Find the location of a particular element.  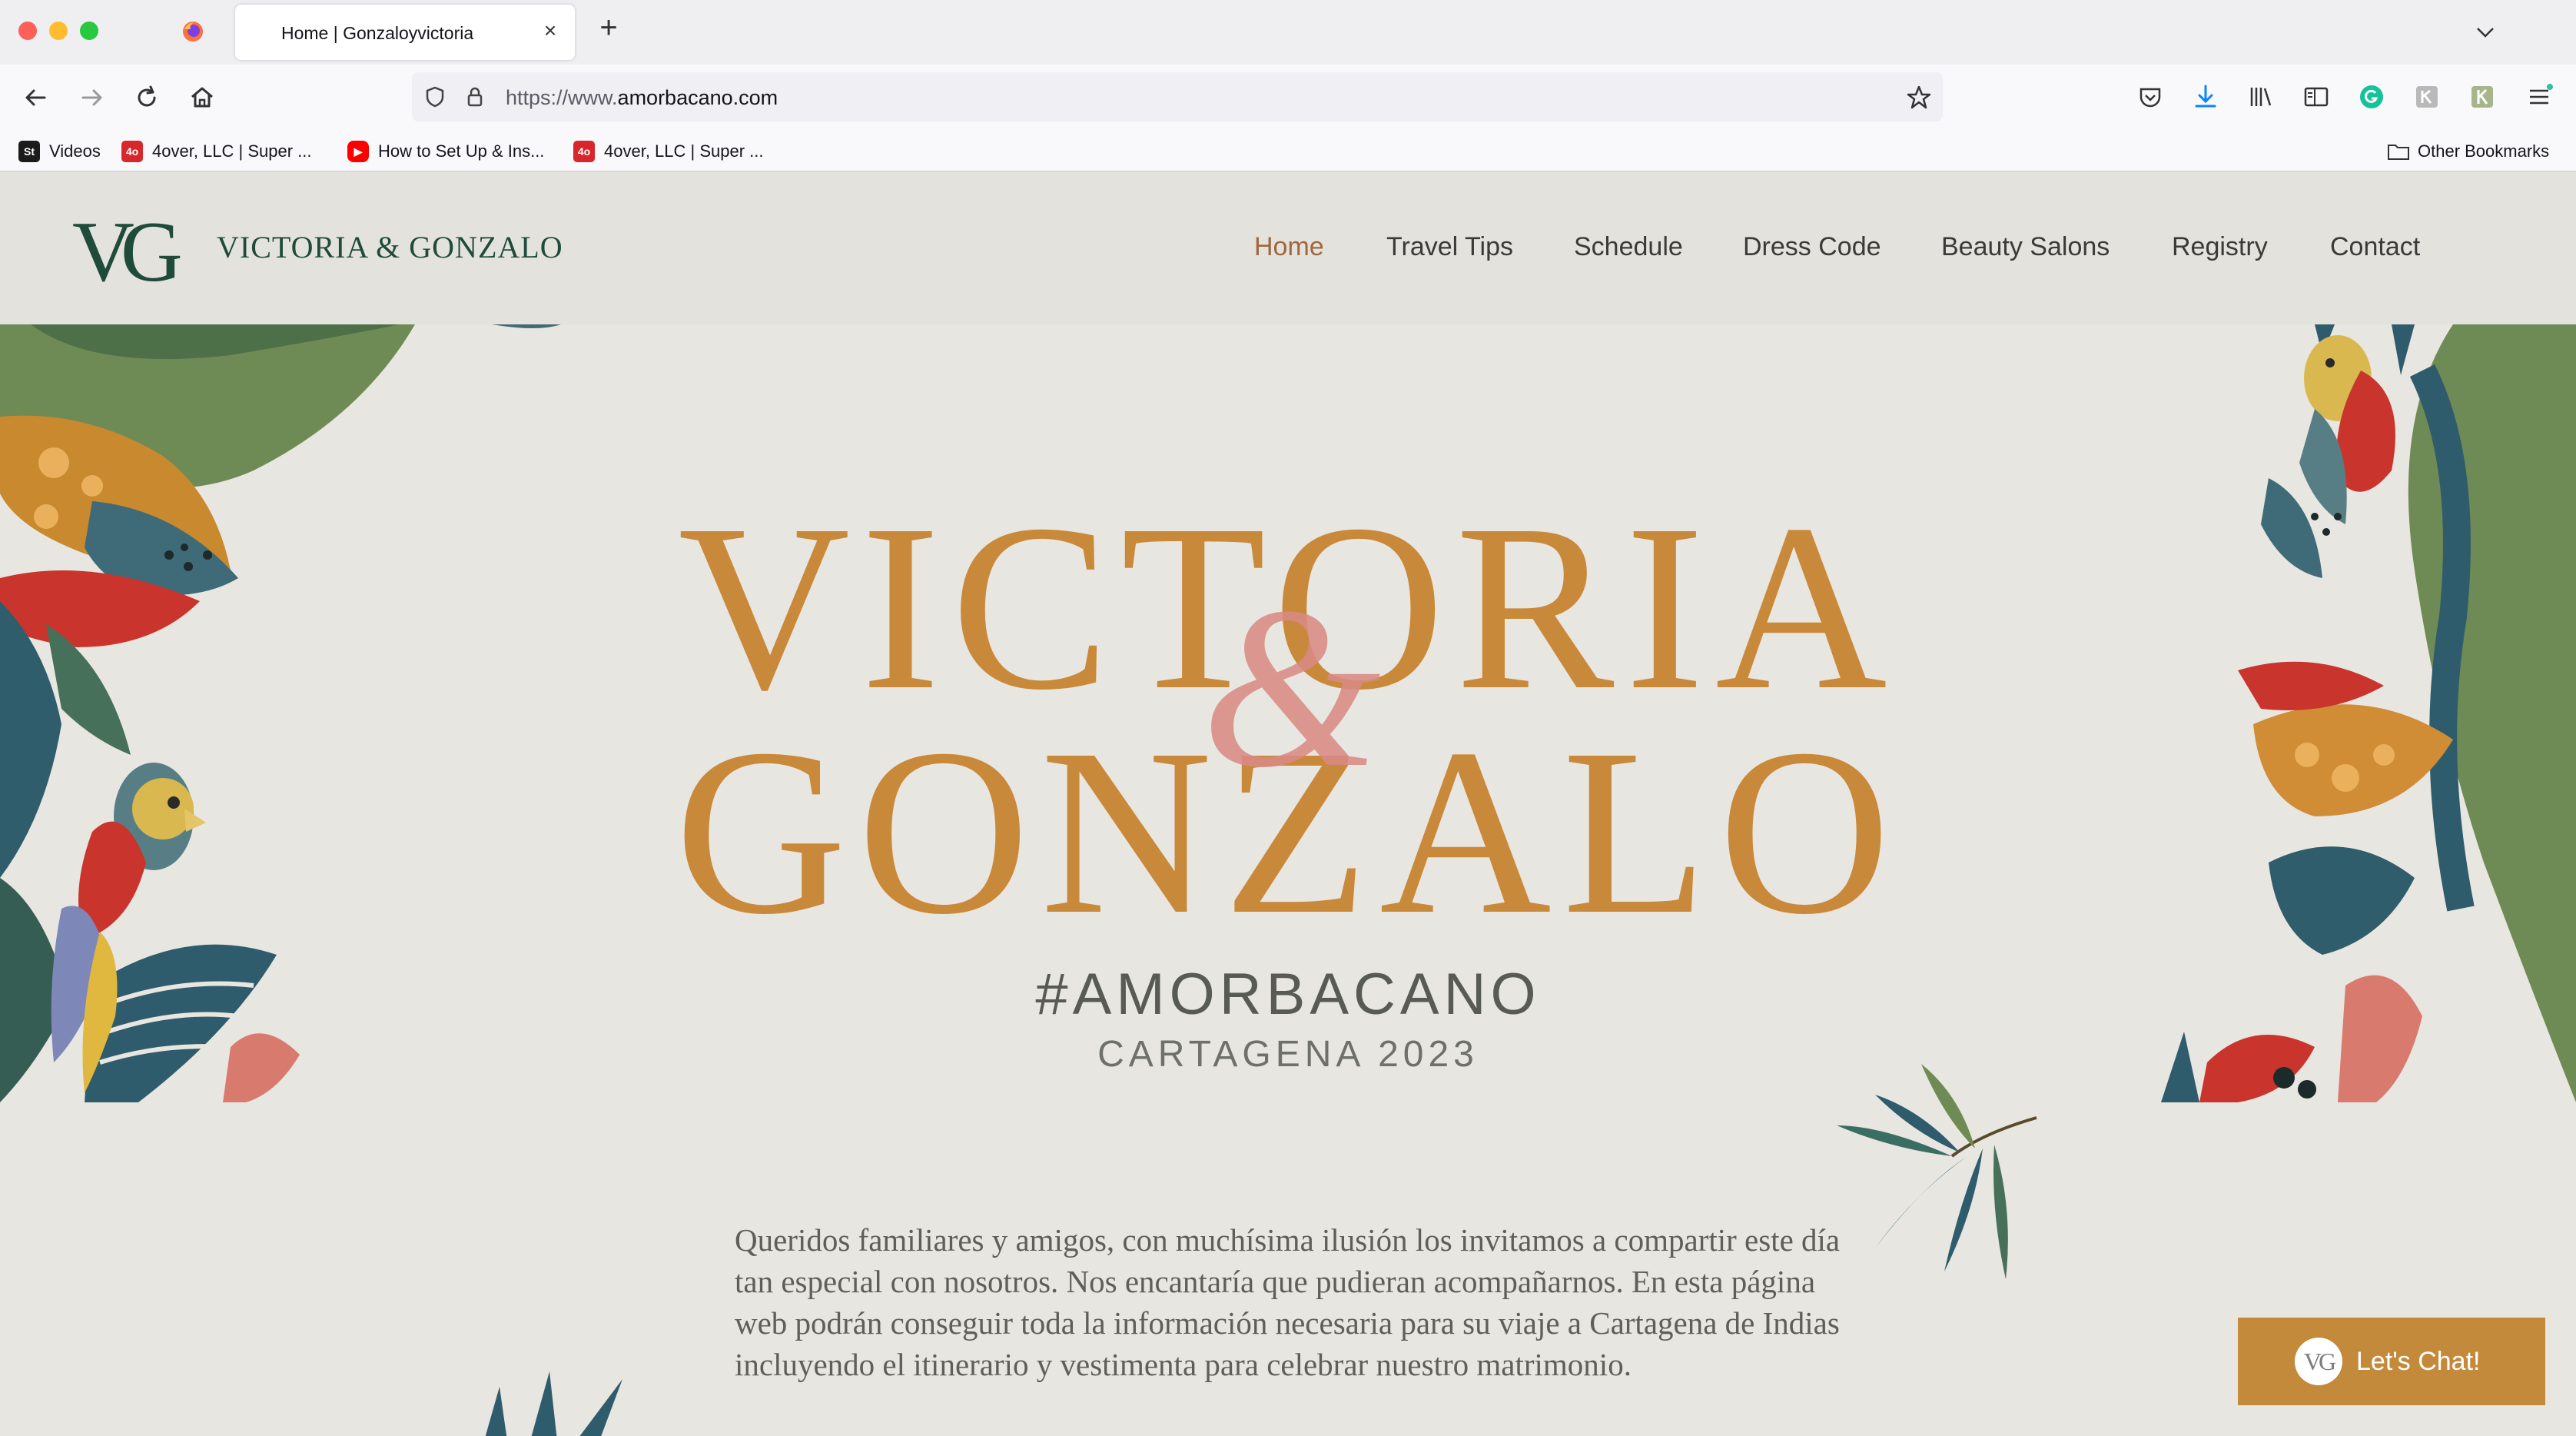

bookmark-star-icon is located at coordinates (1919, 97).